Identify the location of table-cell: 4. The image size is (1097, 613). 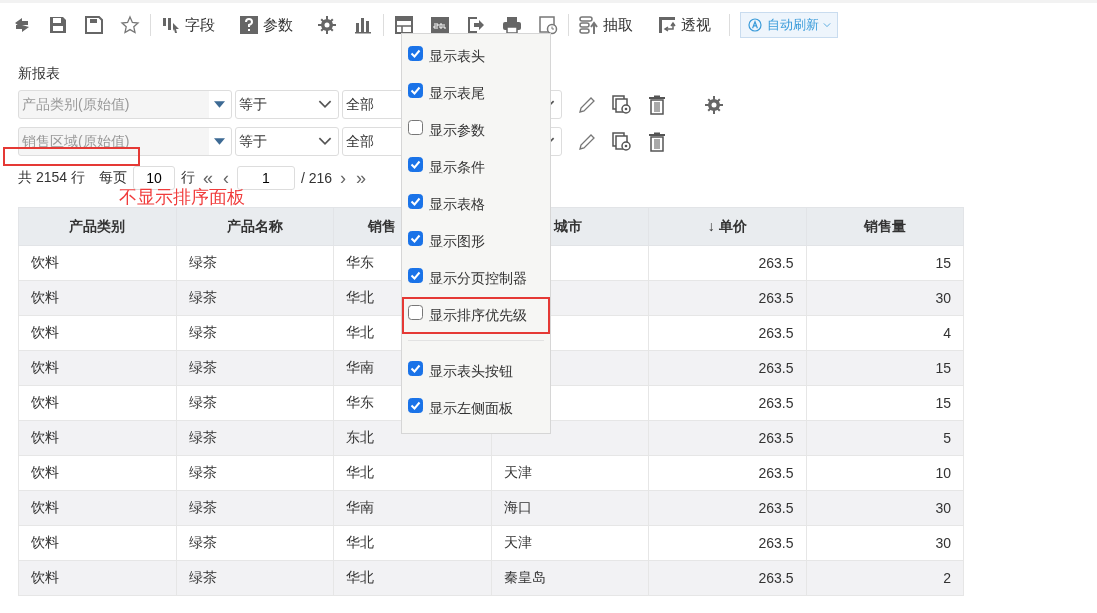
(947, 333).